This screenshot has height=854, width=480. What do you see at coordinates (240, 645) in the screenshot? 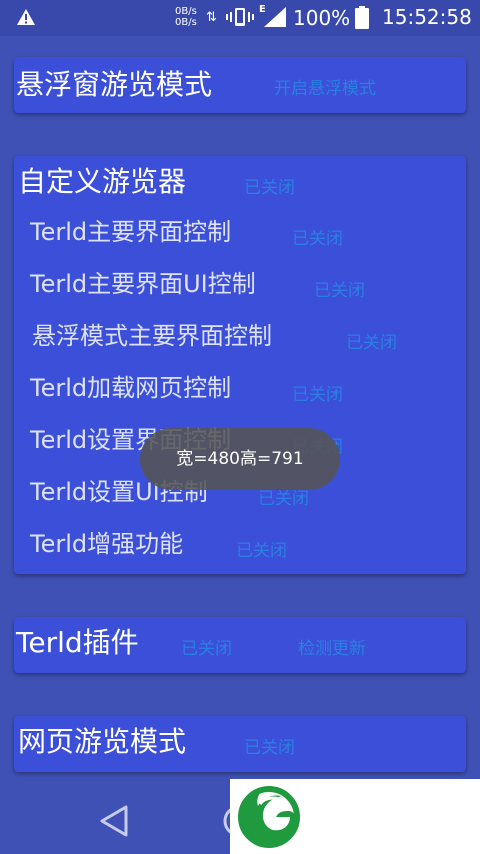
I see `plugin-card: Terld插件 已关闭 检测更新` at bounding box center [240, 645].